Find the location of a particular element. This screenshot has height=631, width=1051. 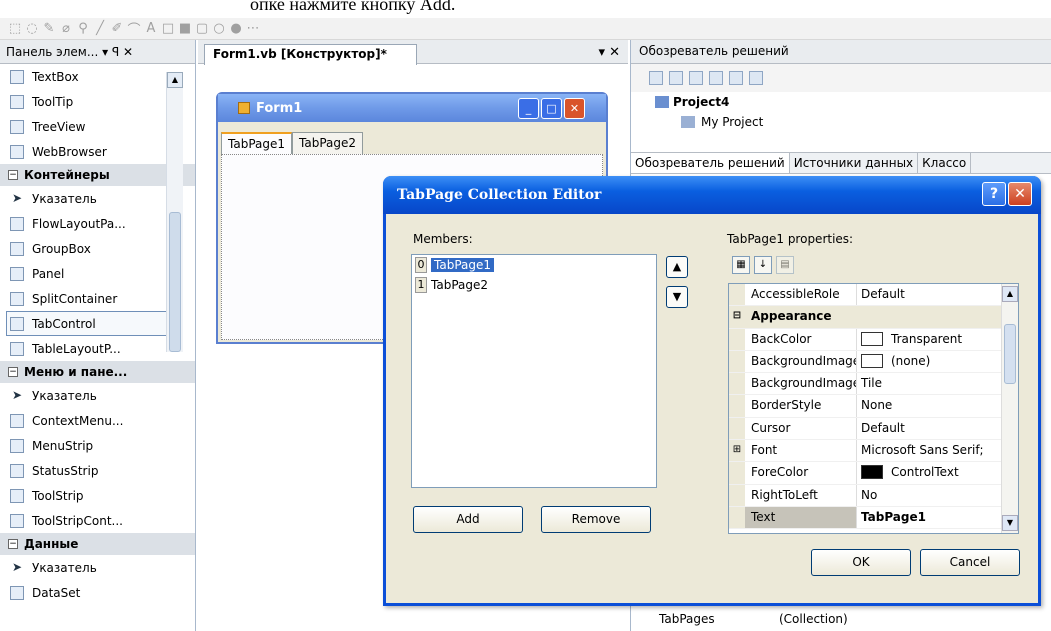

dialog-title: TabPage Collection Editor is located at coordinates (499, 195).